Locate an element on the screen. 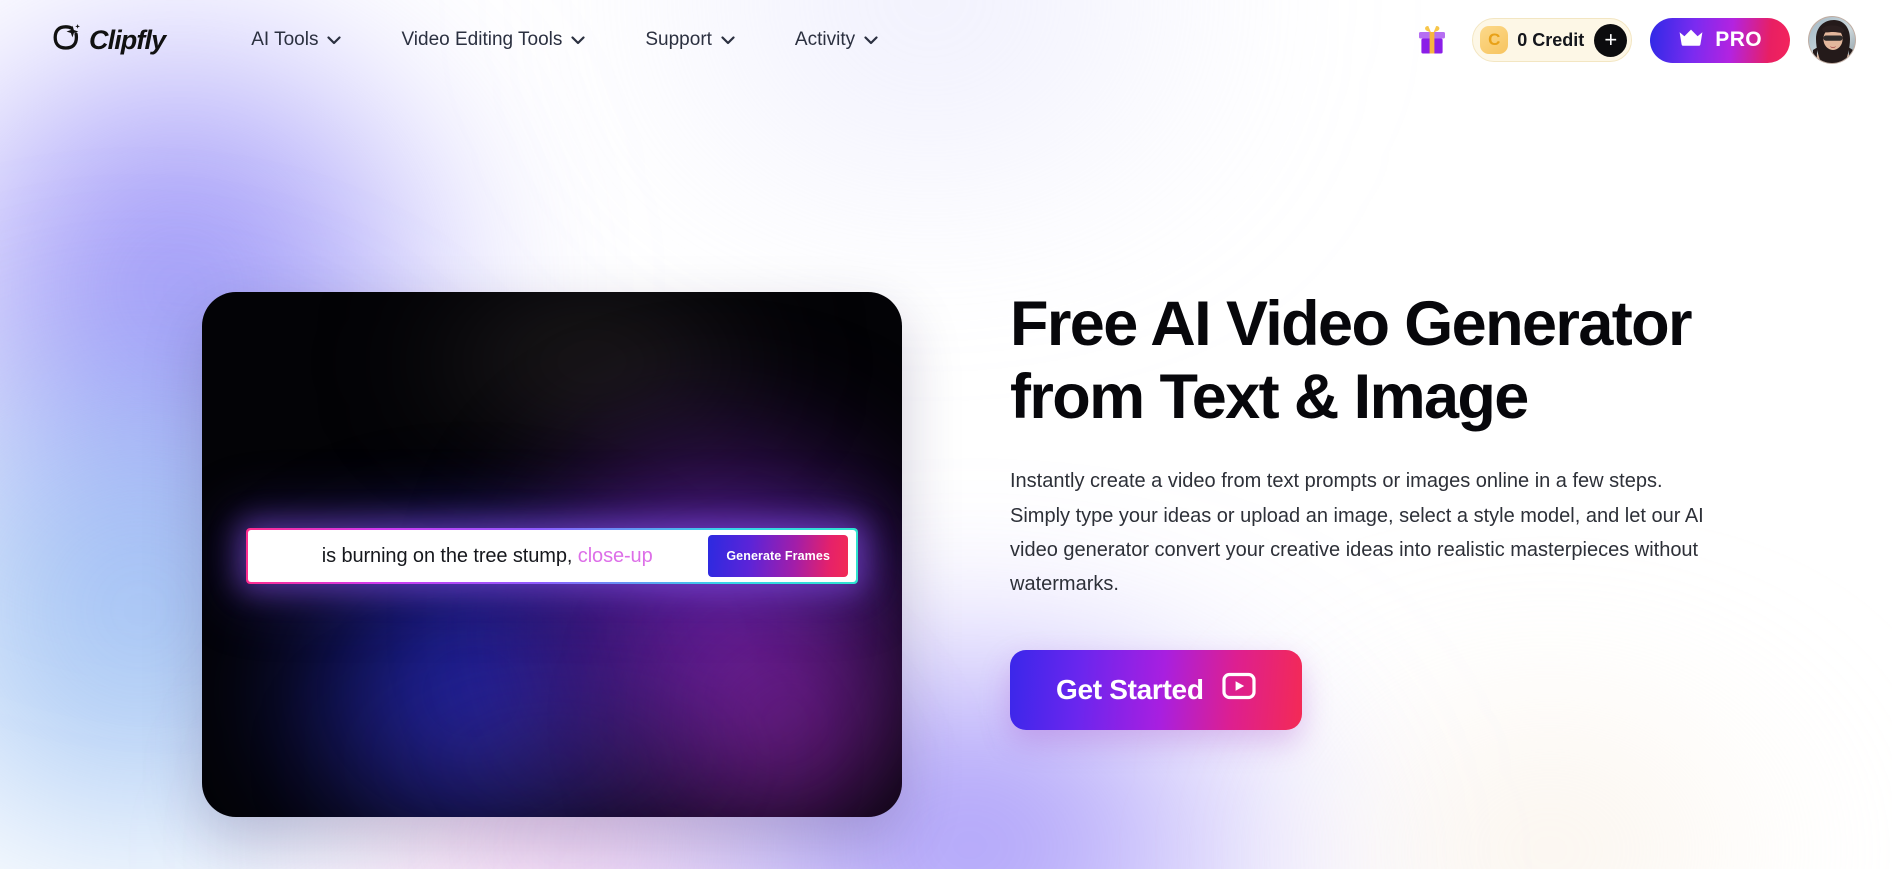 Image resolution: width=1892 pixels, height=869 pixels. pro-upgrade-button: PRO is located at coordinates (1720, 40).